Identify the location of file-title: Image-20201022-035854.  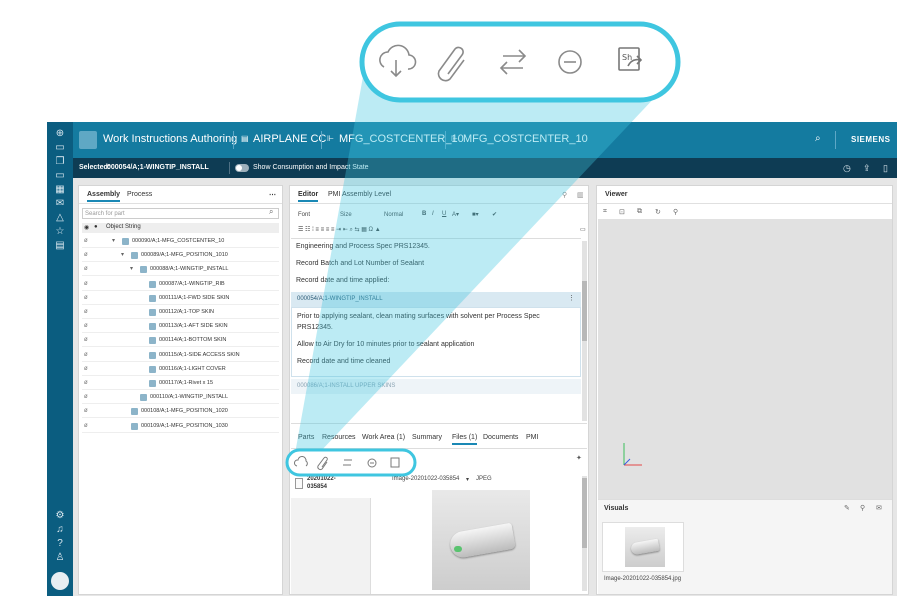
(425, 479).